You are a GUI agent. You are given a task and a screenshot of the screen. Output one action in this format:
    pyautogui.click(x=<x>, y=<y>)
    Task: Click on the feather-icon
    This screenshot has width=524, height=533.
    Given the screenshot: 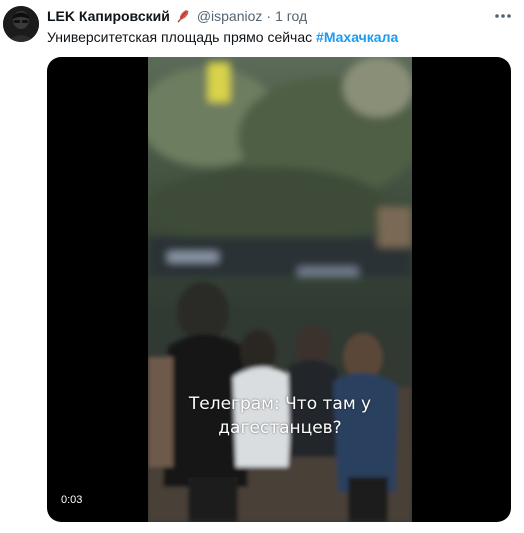 What is the action you would take?
    pyautogui.click(x=183, y=16)
    